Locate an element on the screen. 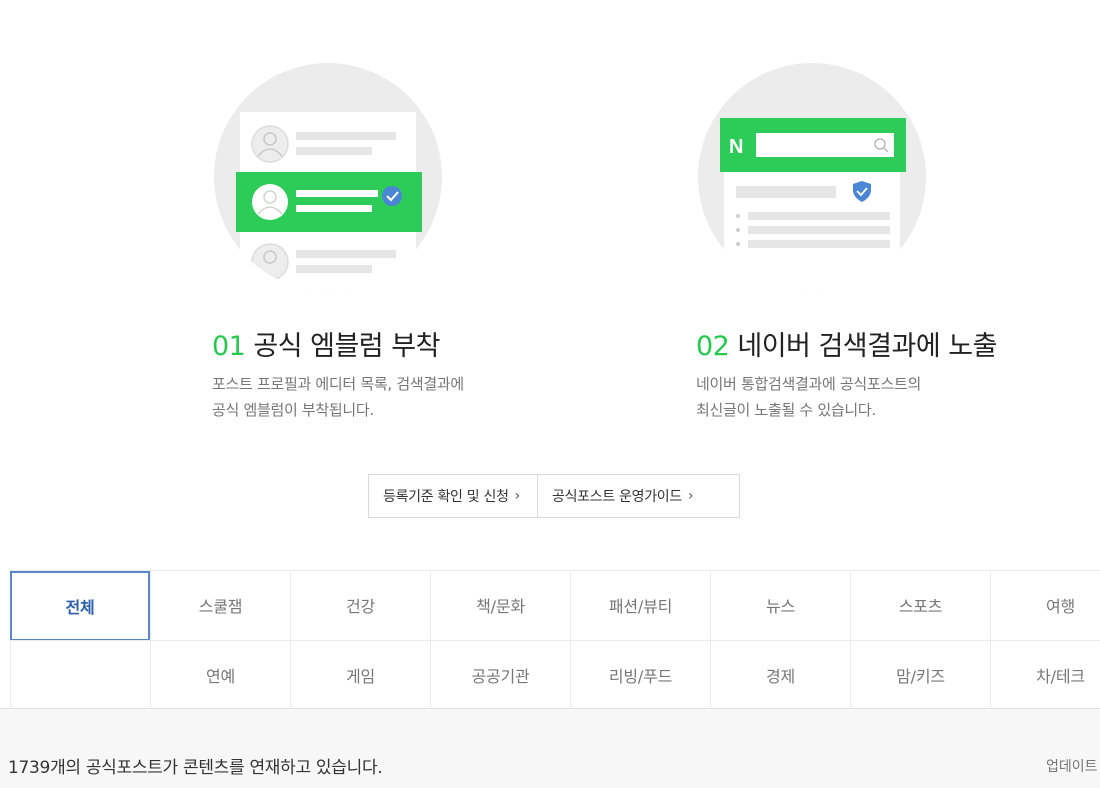 This screenshot has height=788, width=1100. tab-public-agency: 공공기관 is located at coordinates (500, 675).